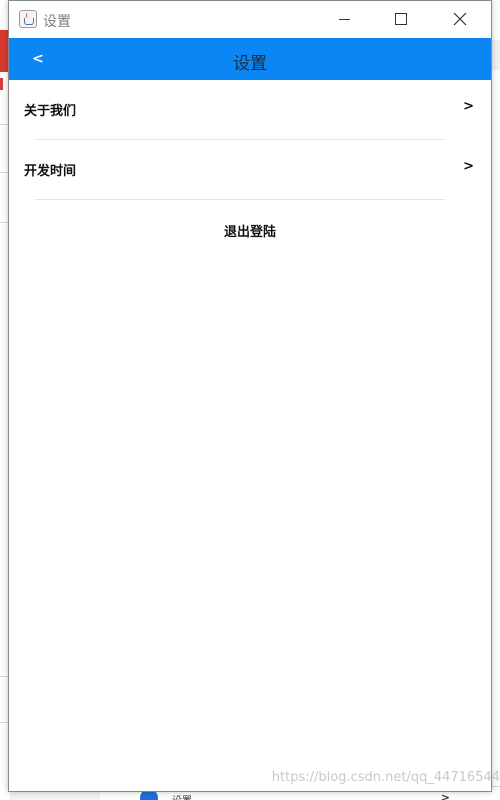  I want to click on settings-item-about-us: 关于我们 >, so click(250, 109).